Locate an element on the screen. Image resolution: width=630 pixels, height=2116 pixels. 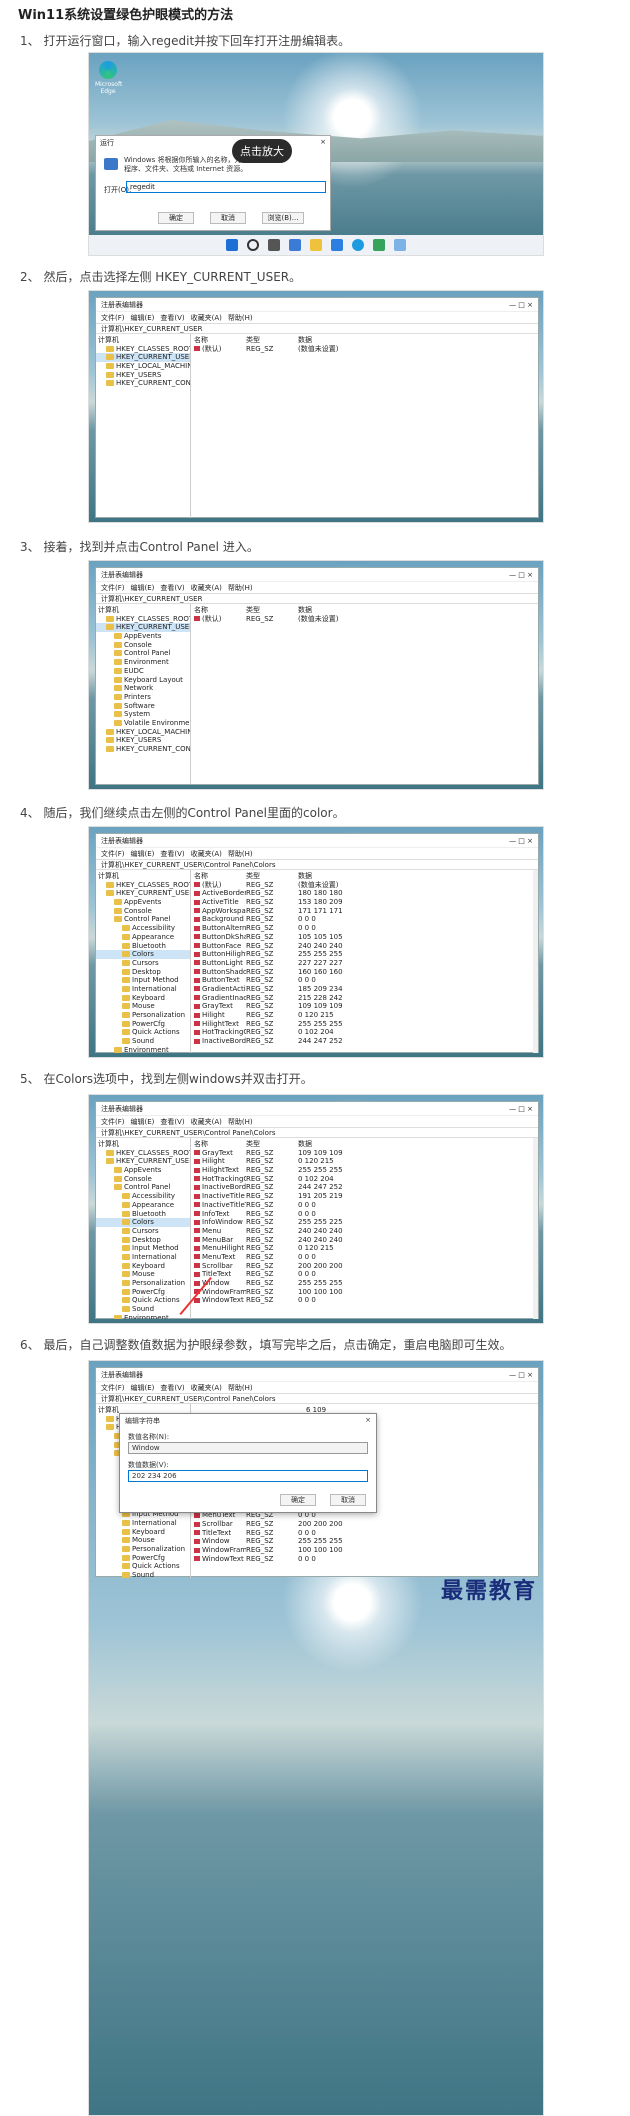
store-icon is located at coordinates (337, 245).